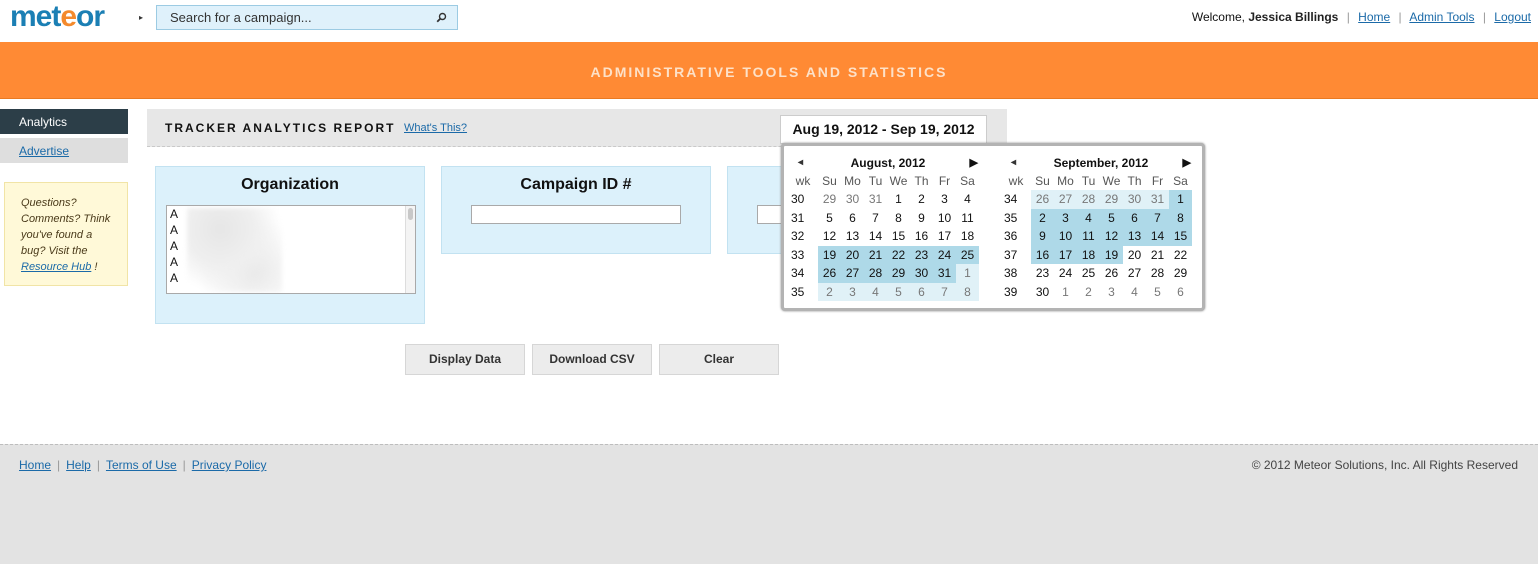  I want to click on footer-privacy-link: Privacy Policy, so click(229, 465).